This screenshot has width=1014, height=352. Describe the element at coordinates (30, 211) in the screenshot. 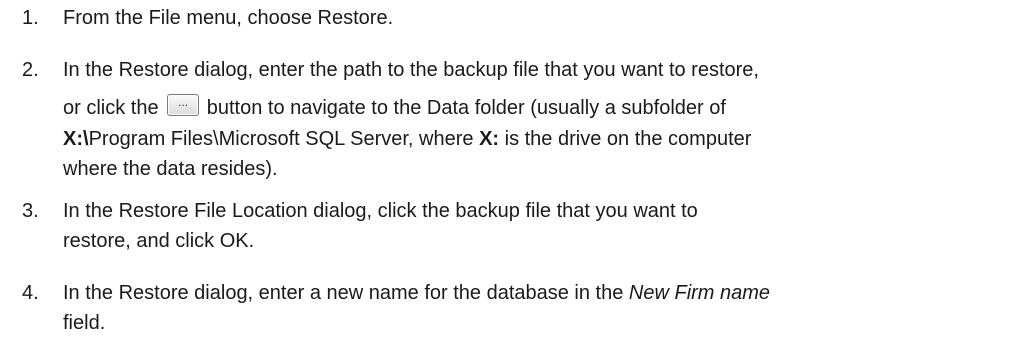

I see `step-number: 3.` at that location.